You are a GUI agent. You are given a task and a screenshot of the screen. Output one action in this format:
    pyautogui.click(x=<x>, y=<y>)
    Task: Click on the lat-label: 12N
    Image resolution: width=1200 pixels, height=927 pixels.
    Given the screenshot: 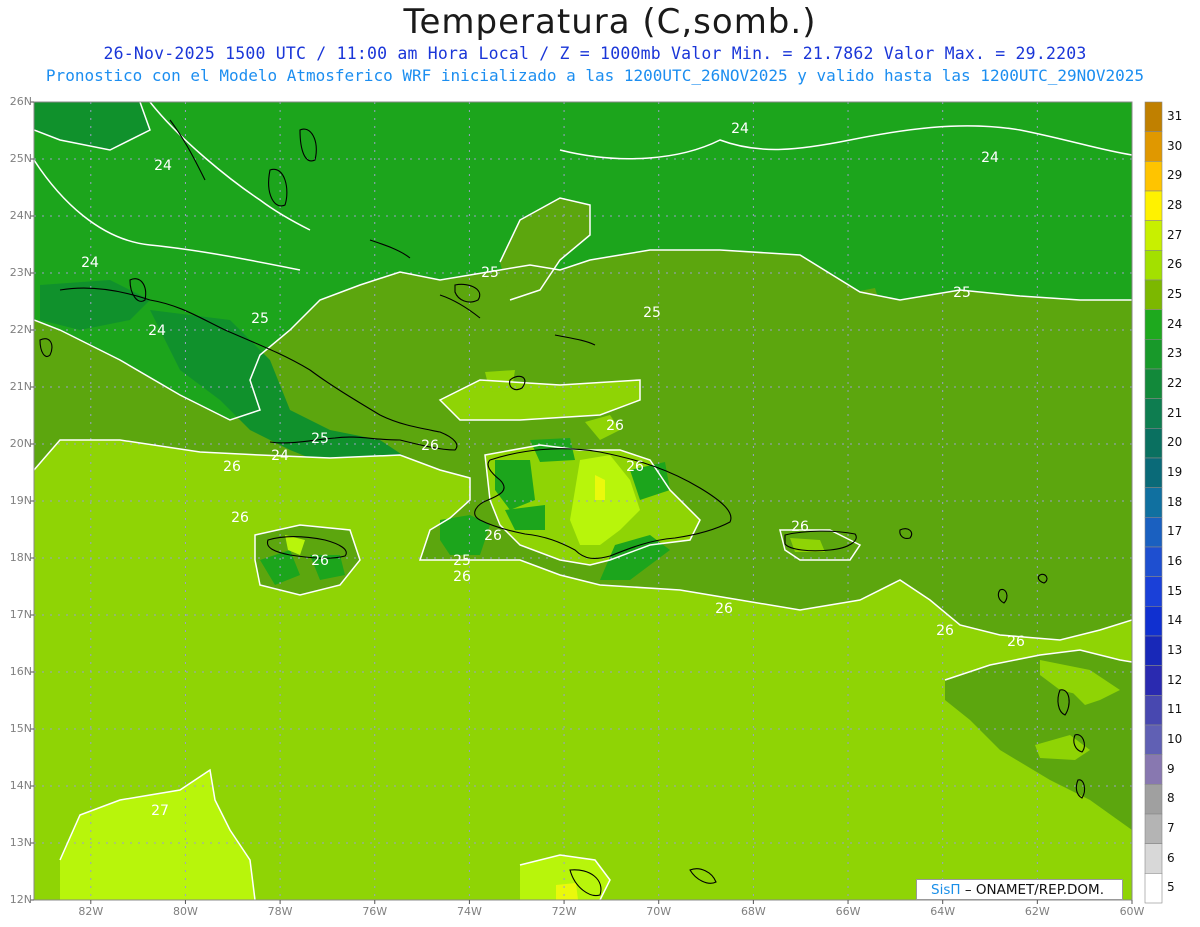 What is the action you would take?
    pyautogui.click(x=20, y=899)
    